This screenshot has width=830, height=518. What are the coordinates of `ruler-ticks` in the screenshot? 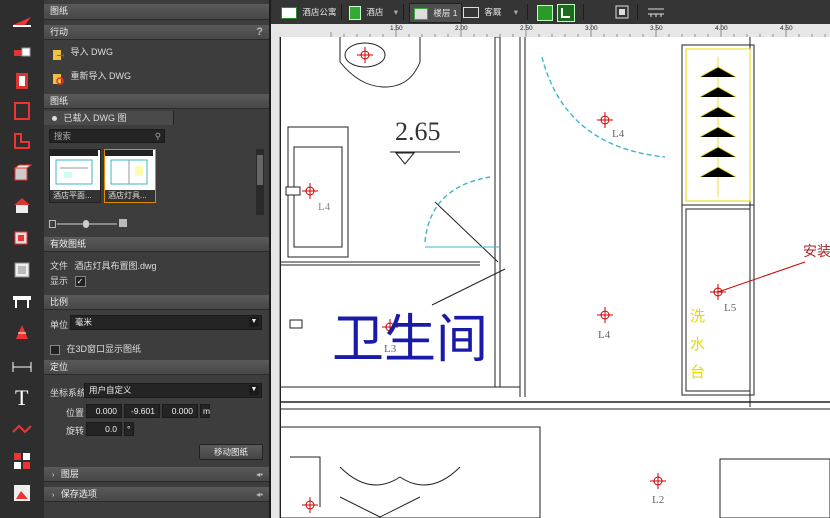 It's located at (578, 30).